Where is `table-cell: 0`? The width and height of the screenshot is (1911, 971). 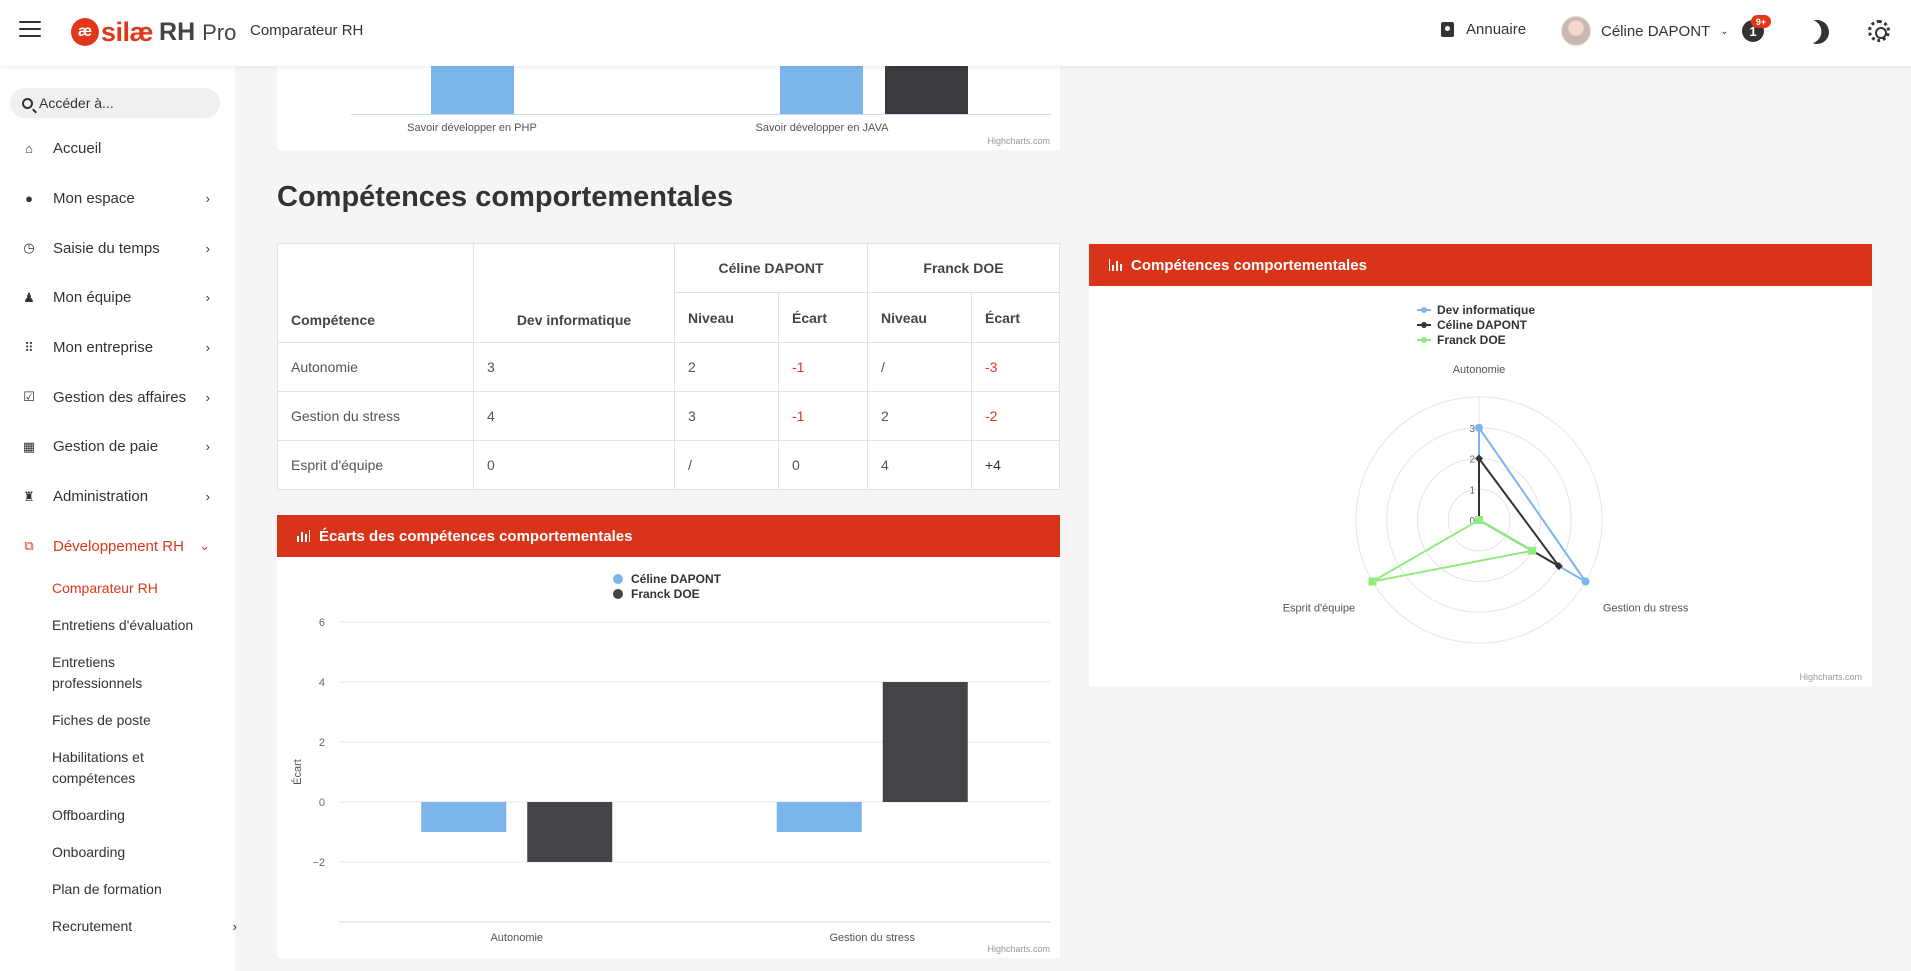 table-cell: 0 is located at coordinates (574, 465).